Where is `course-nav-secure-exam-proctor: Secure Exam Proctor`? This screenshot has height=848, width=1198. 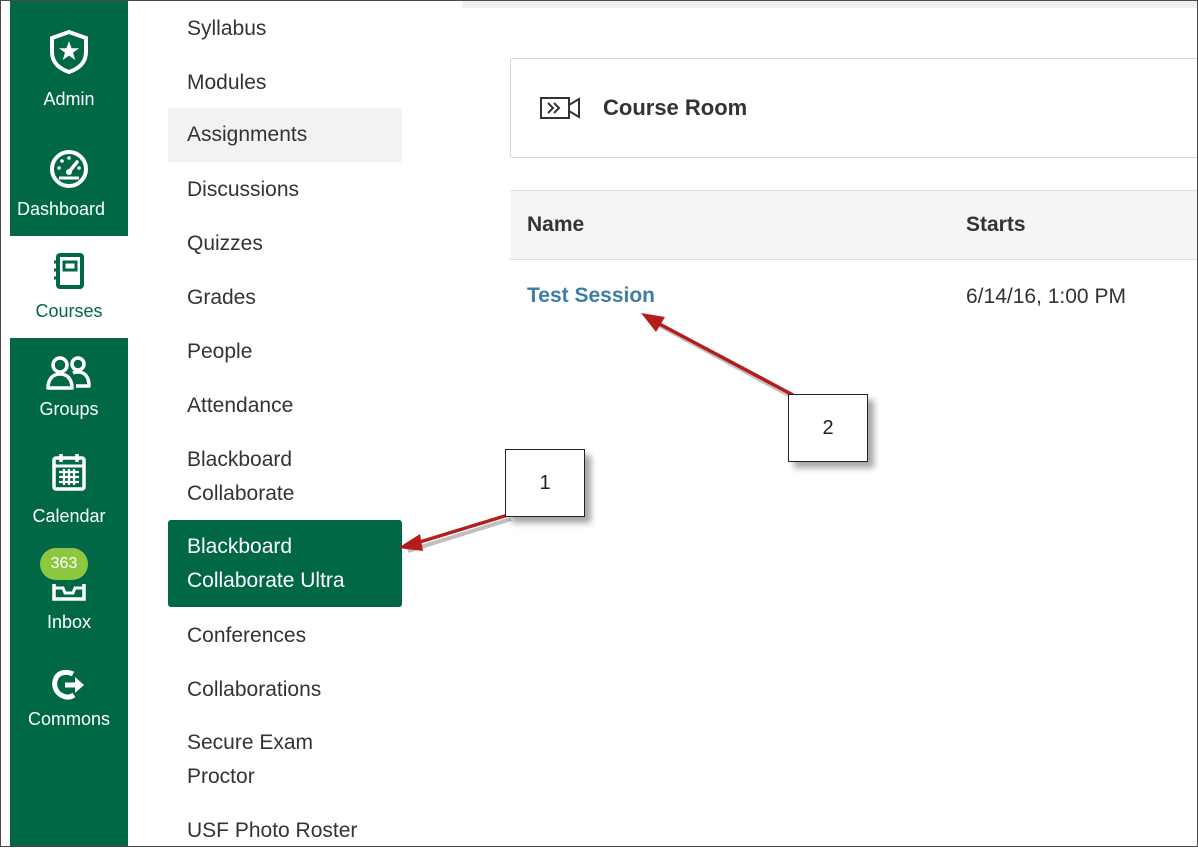 course-nav-secure-exam-proctor: Secure Exam Proctor is located at coordinates (285, 760).